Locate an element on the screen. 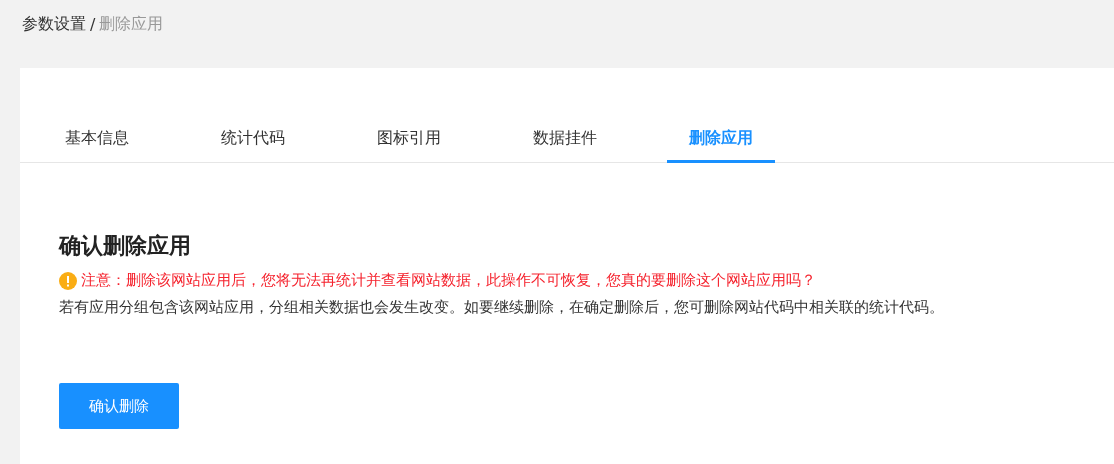 The image size is (1114, 464). warning-text: 注意：删除该网站应用后，您将无法再统计并查看网站数据，此操作不可恢复，您真的要删除这个网站应用吗？ is located at coordinates (448, 280).